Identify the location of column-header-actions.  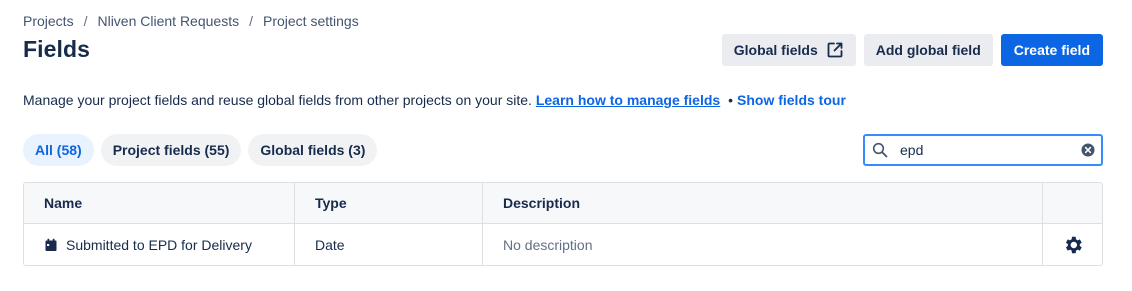
(1072, 203).